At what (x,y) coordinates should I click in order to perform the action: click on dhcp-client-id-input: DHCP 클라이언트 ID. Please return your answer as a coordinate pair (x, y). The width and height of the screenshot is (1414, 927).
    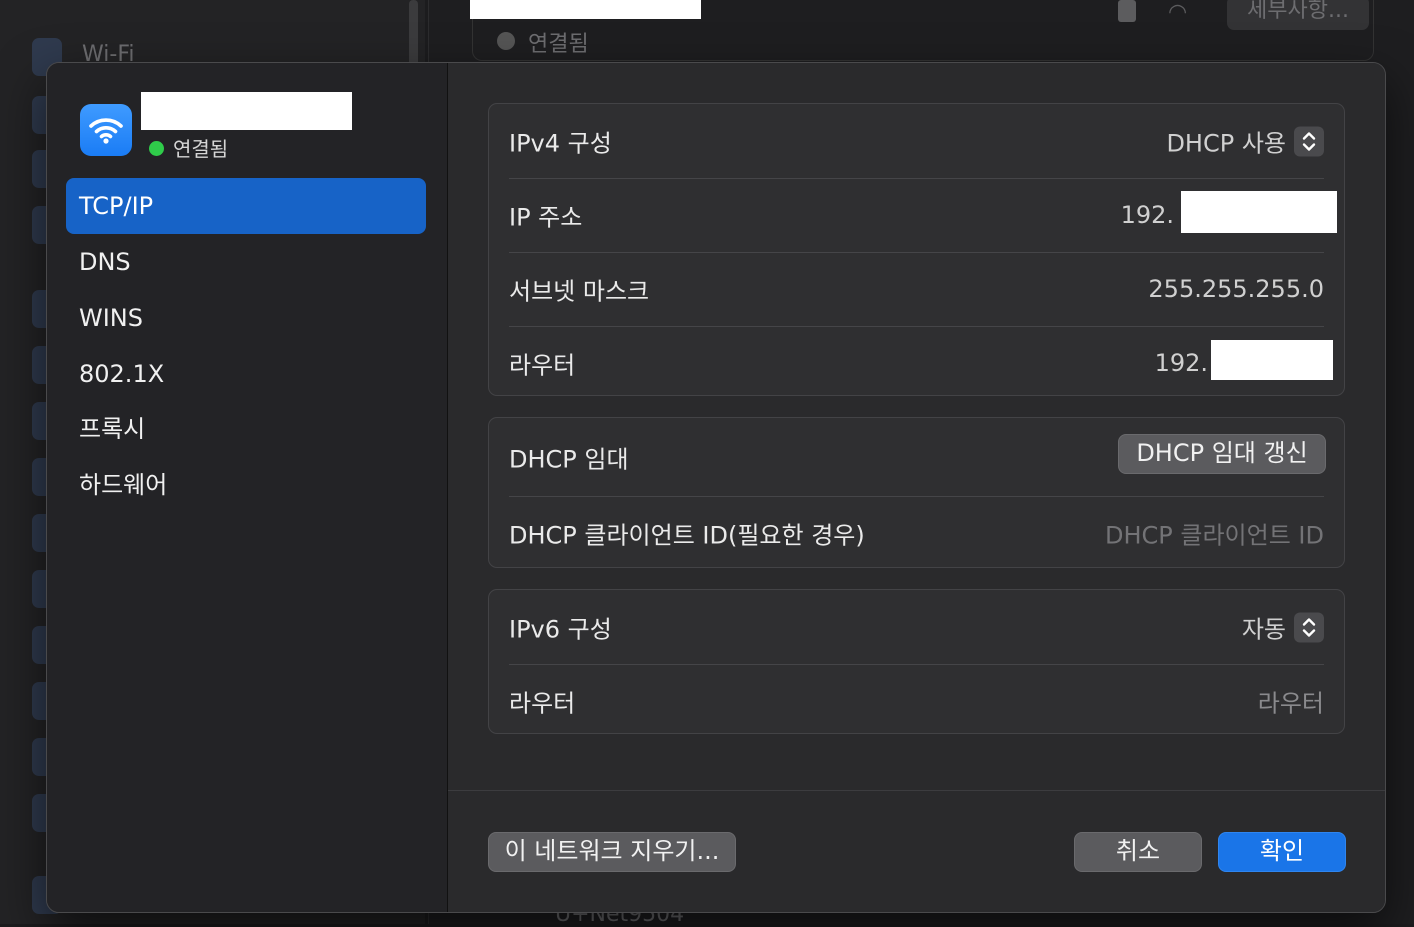
    Looking at the image, I should click on (1214, 533).